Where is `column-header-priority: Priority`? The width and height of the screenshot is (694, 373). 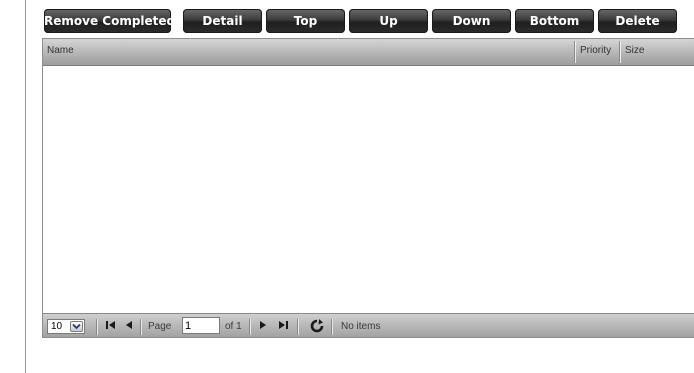
column-header-priority: Priority is located at coordinates (598, 52).